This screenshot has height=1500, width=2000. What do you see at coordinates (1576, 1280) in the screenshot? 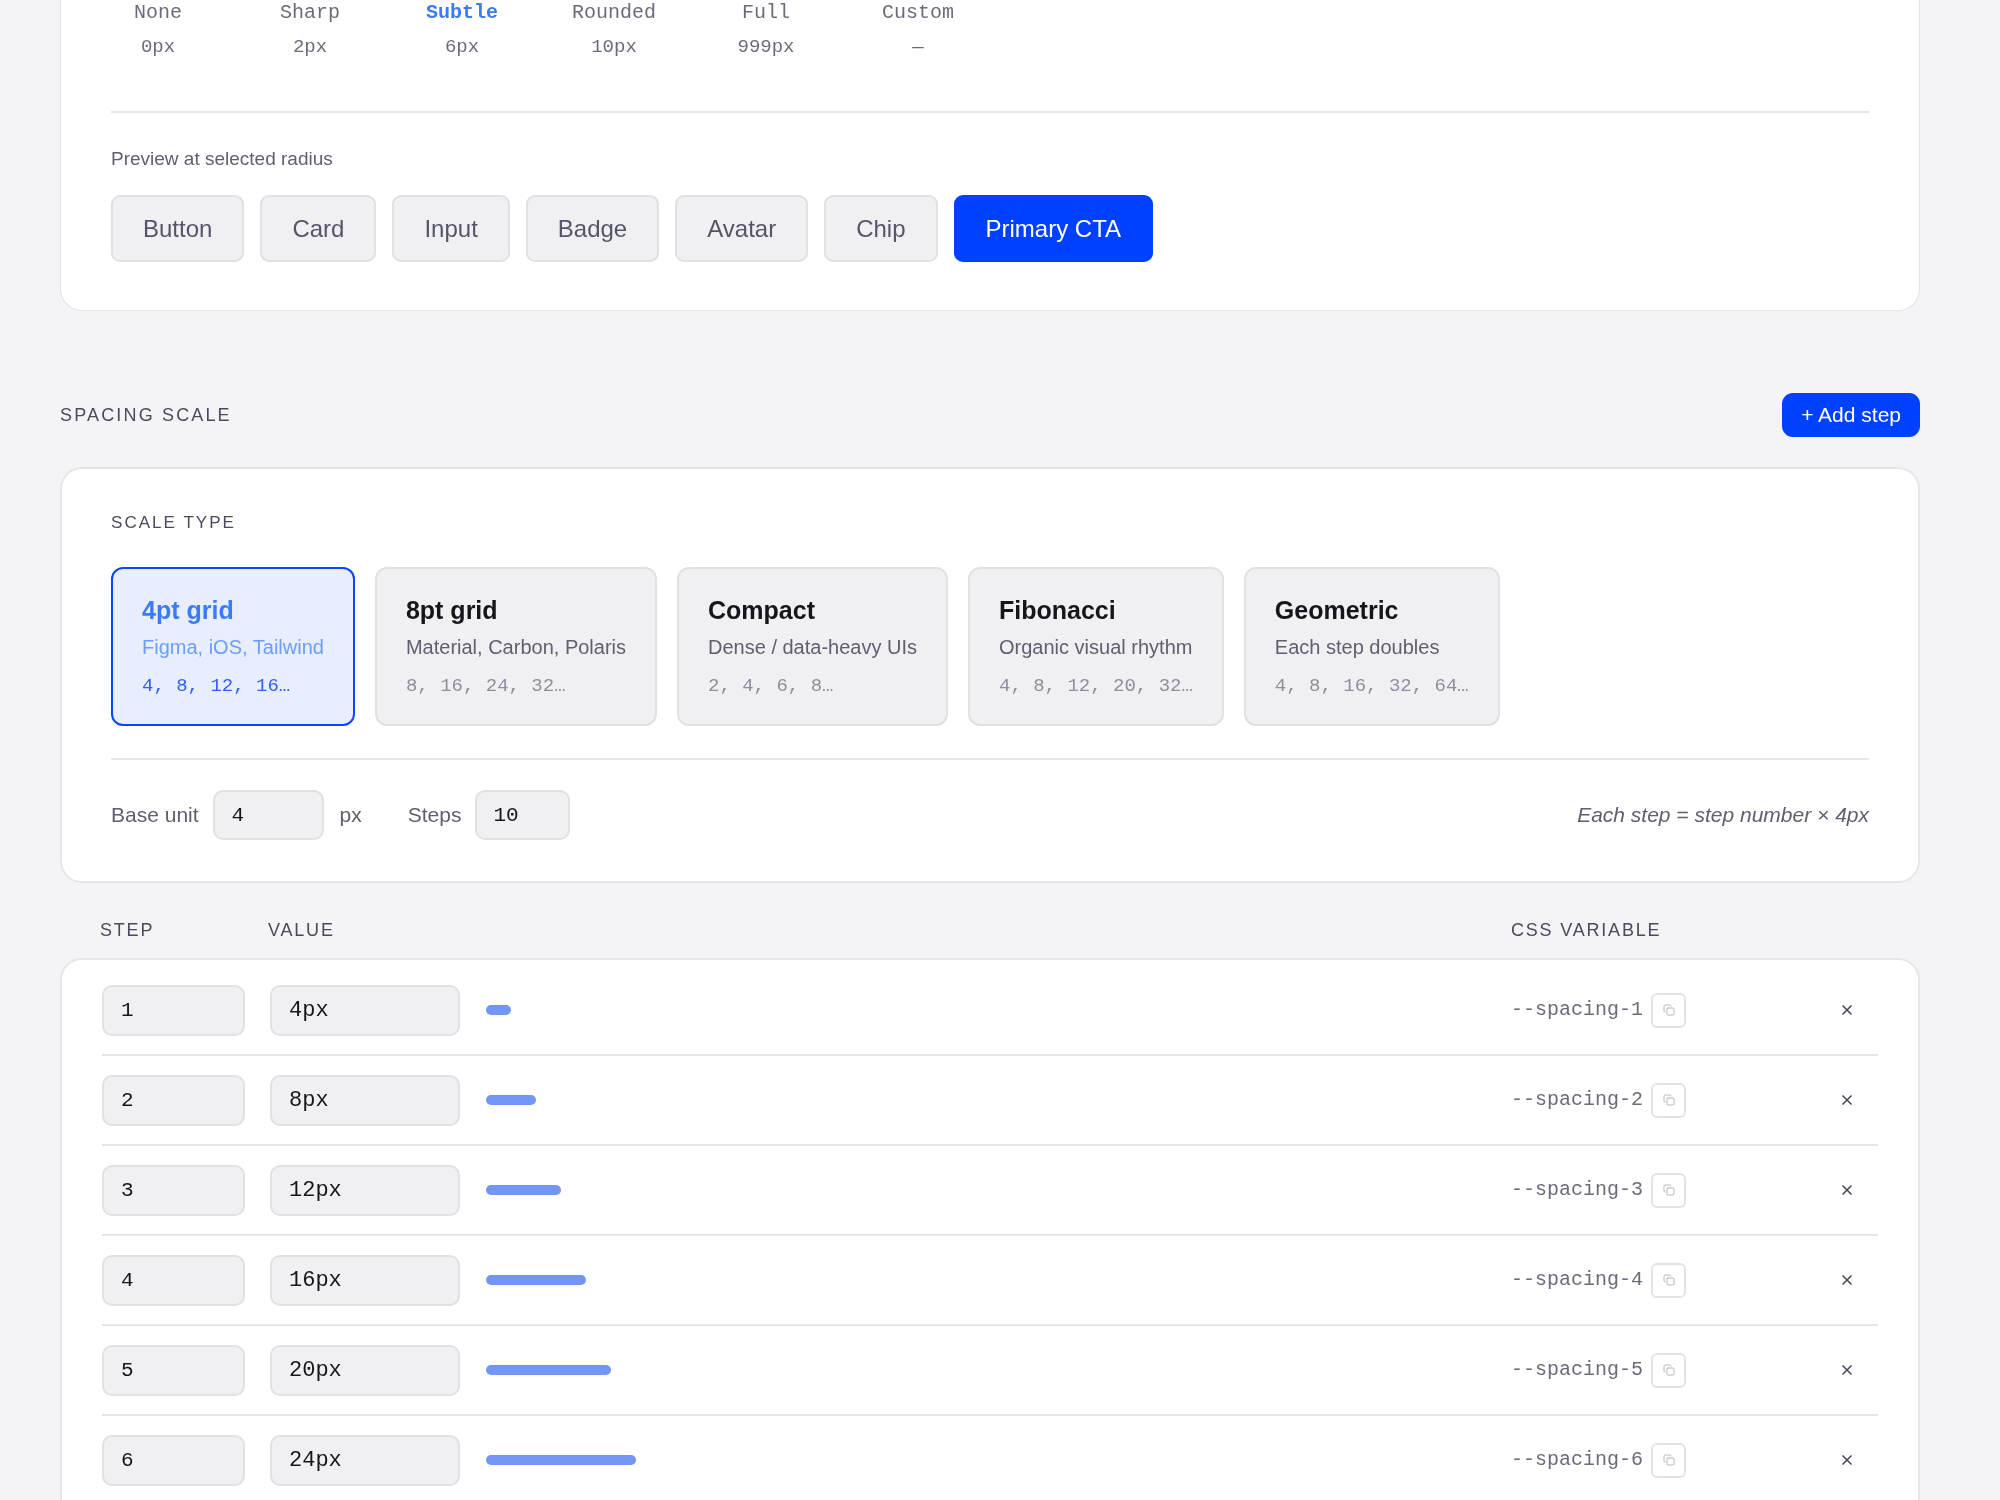
I see `css-variable: --spacing-4` at bounding box center [1576, 1280].